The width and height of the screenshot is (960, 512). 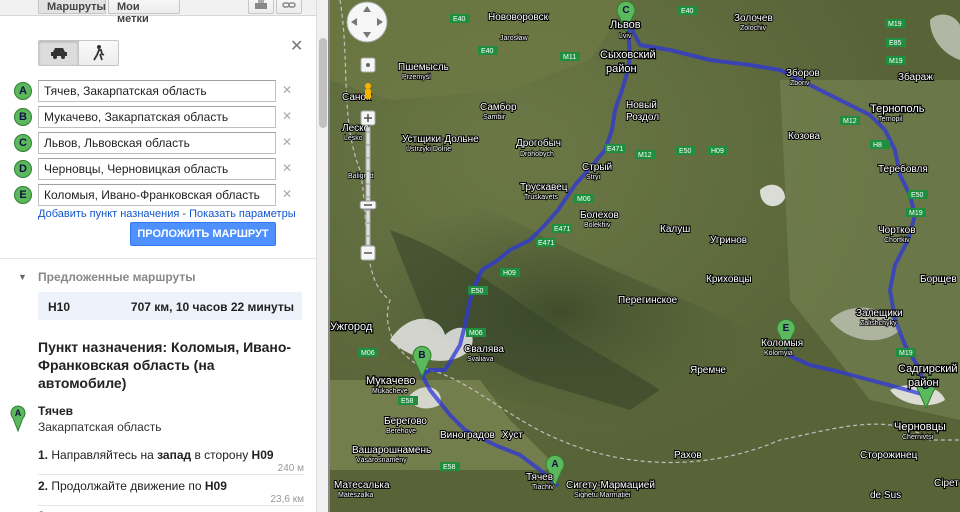 What do you see at coordinates (390, 391) in the screenshot?
I see `city-label-en: Mukacheve` at bounding box center [390, 391].